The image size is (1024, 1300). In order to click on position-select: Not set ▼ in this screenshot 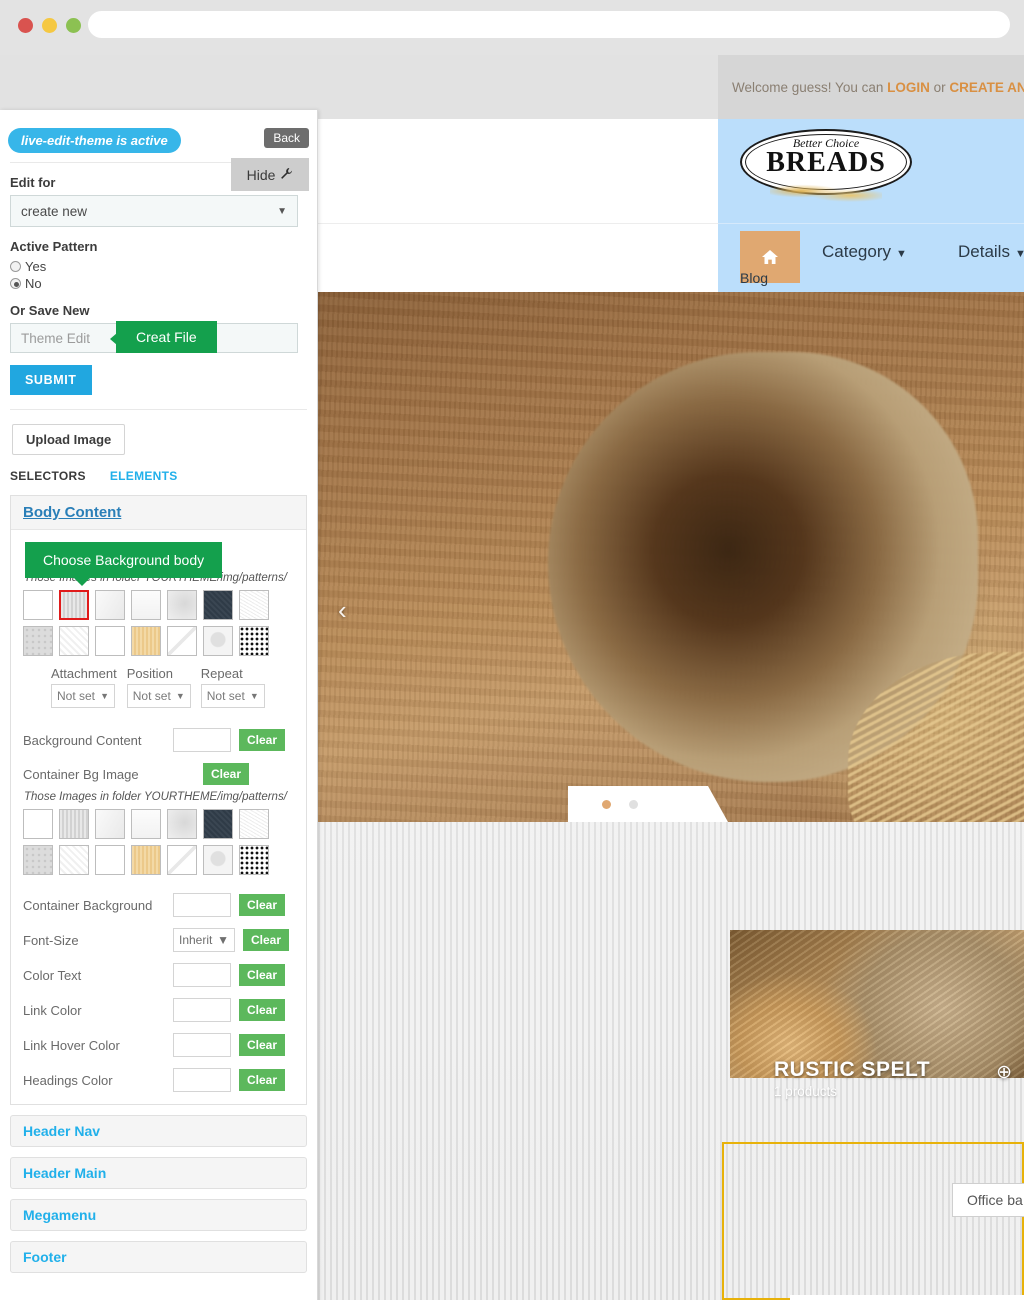, I will do `click(158, 696)`.